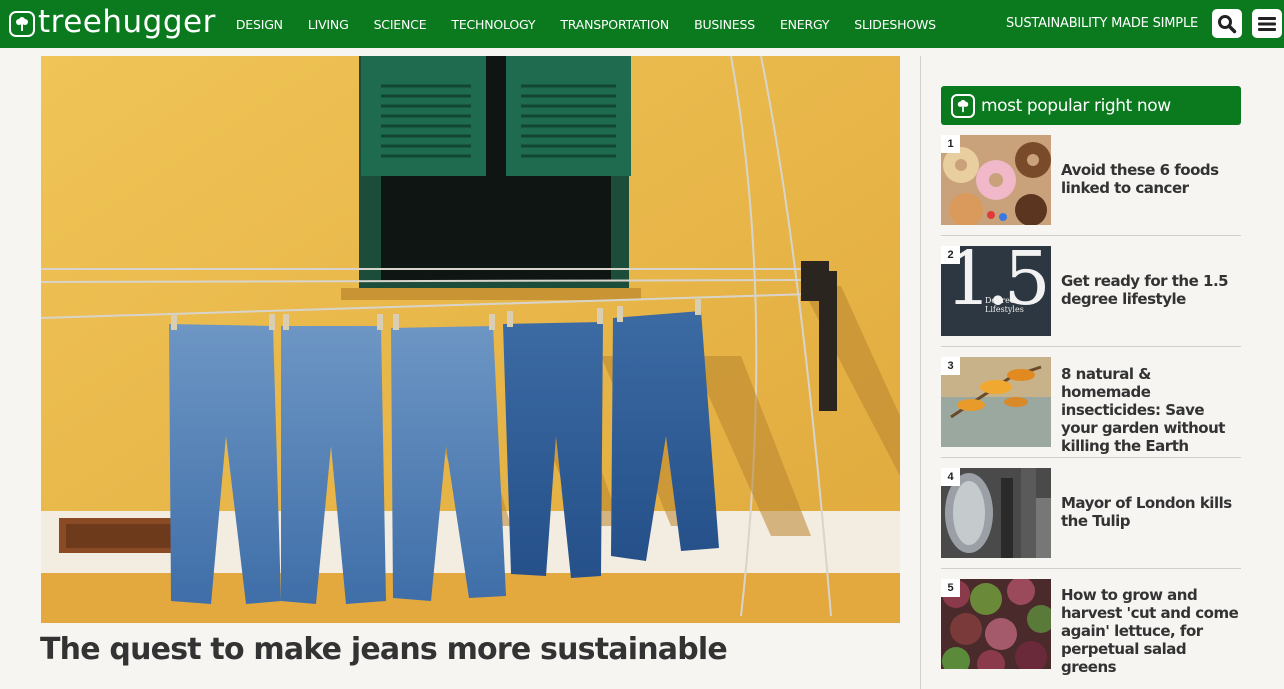 The width and height of the screenshot is (1284, 689). I want to click on column-divider, so click(920, 372).